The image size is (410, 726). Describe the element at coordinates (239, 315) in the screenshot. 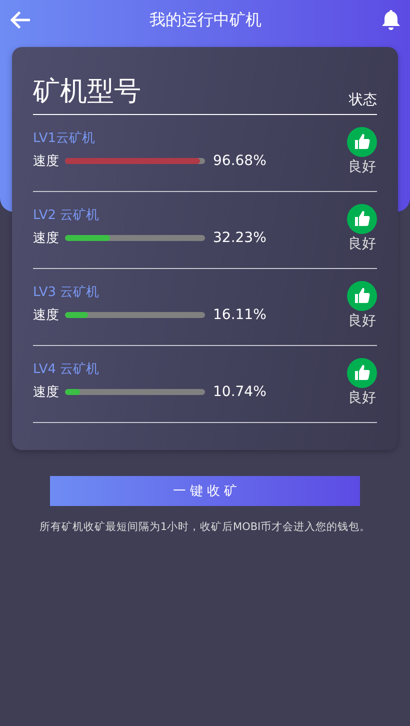

I see `speed-reading: 16.11%` at that location.